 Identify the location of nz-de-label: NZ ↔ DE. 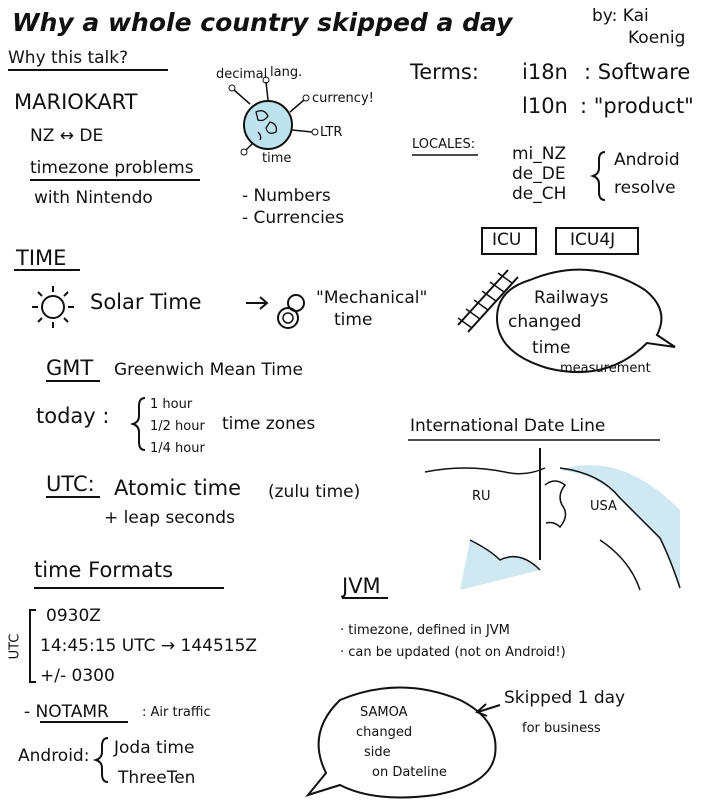
(67, 136).